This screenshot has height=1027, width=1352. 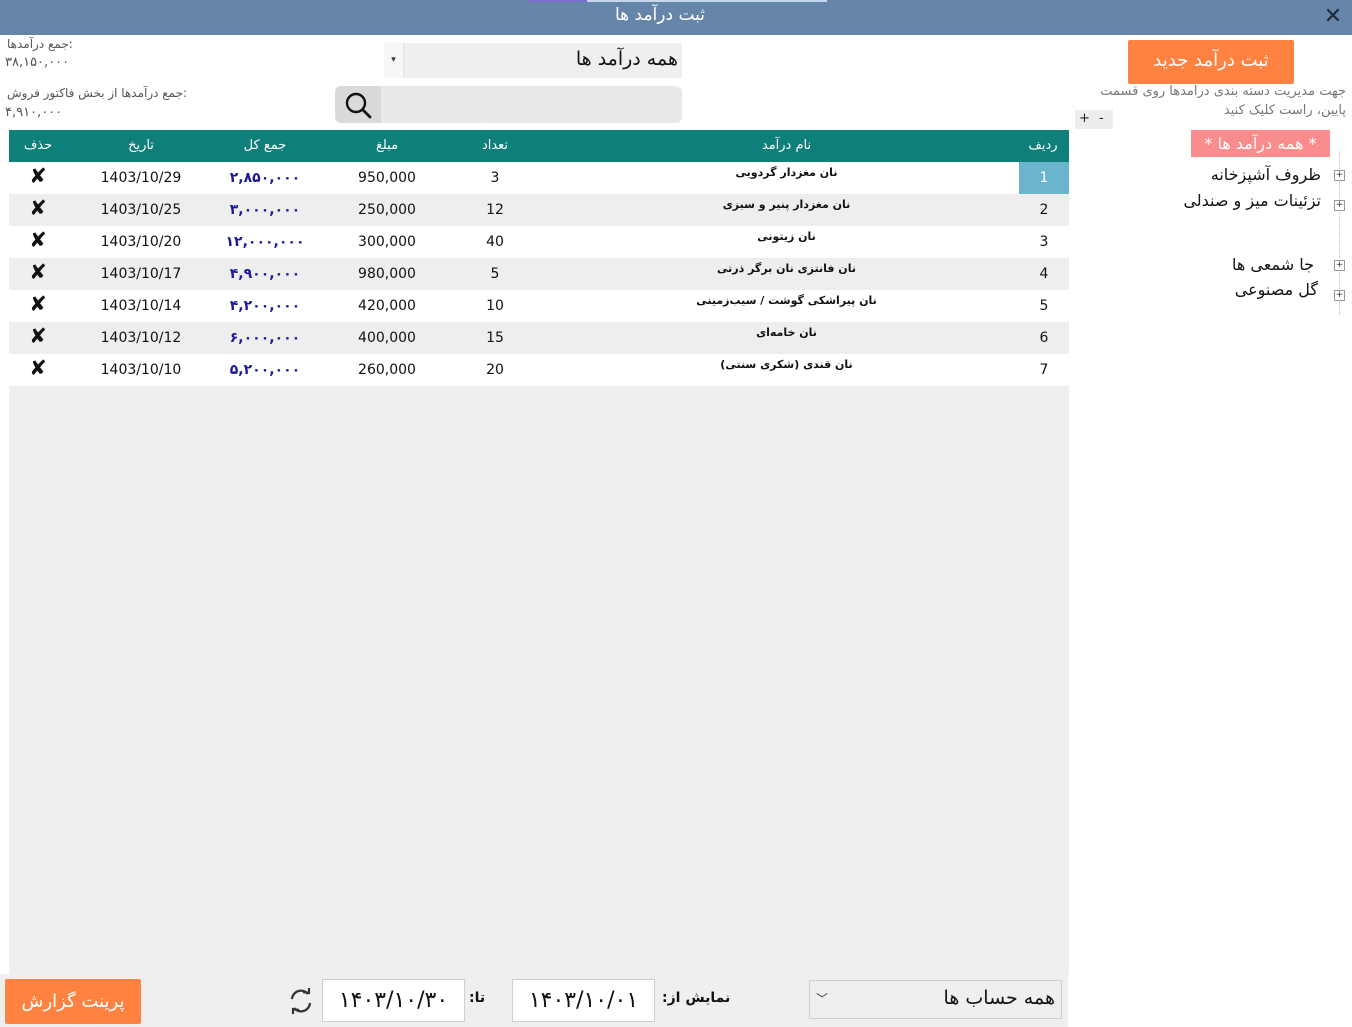 I want to click on row-index: 5, so click(x=1044, y=306).